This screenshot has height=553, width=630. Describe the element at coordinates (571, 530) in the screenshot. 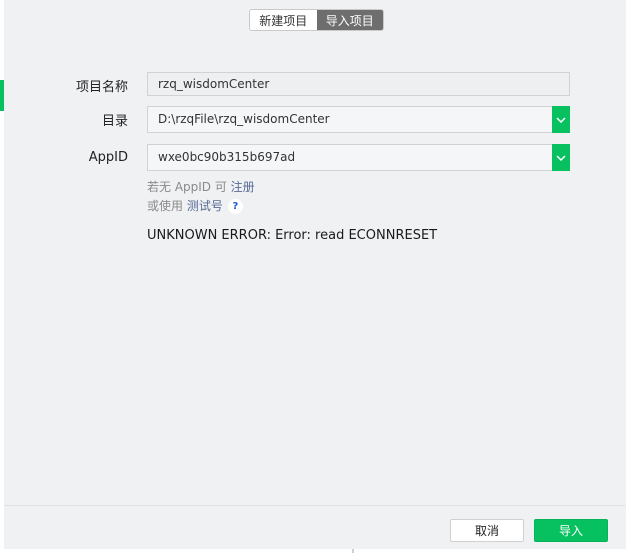

I see `import-button: 导入` at that location.